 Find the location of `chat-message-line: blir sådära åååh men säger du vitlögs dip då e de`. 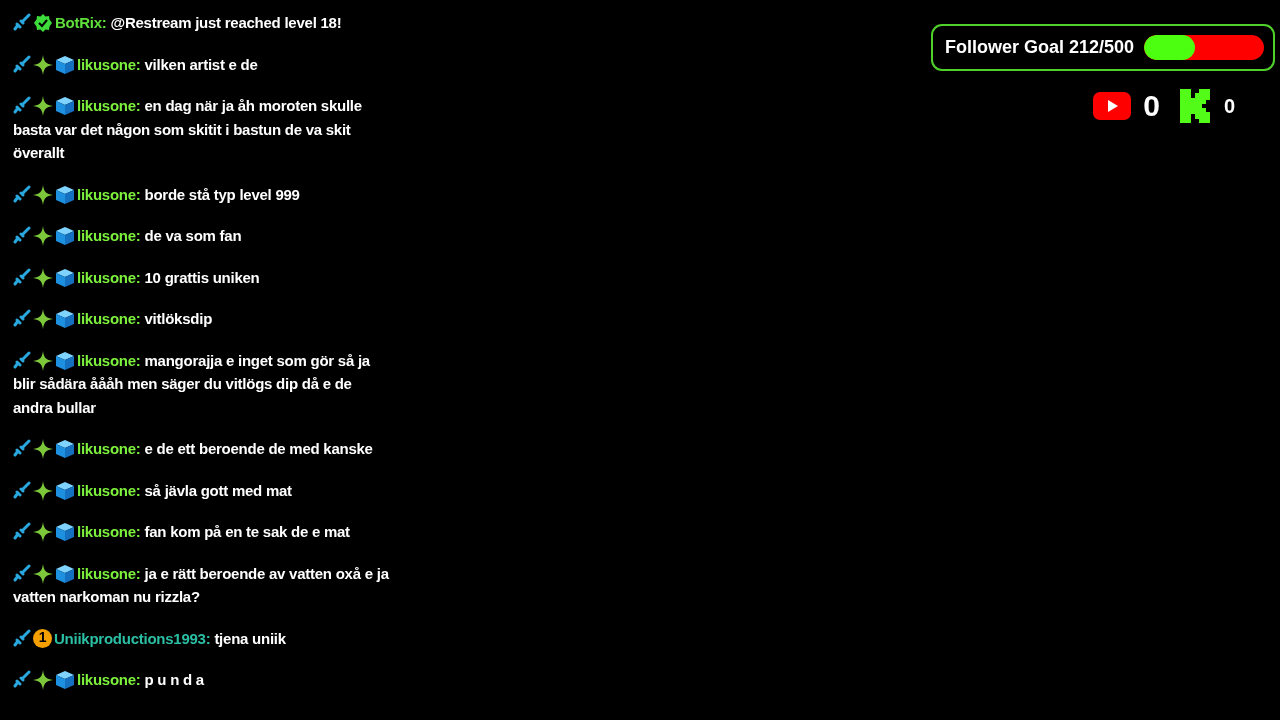

chat-message-line: blir sådära åååh men säger du vitlögs dip då e de is located at coordinates (182, 384).